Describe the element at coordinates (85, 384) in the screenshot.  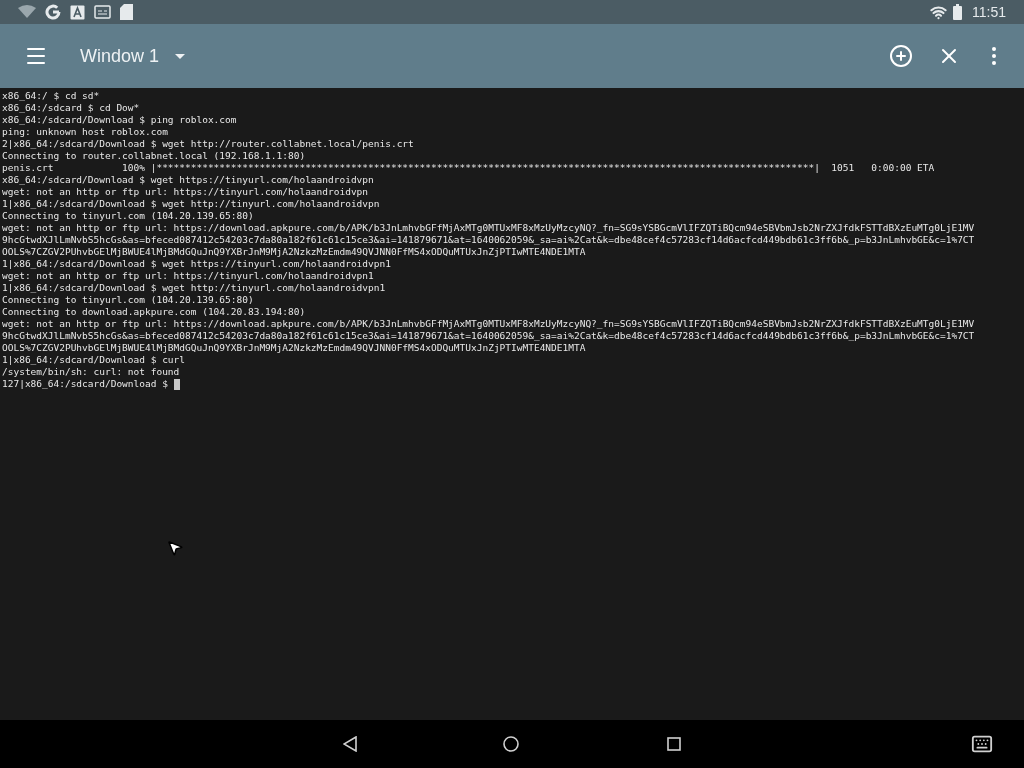
I see `terminal-line: 127|x86_64:/sdcard/Download $` at that location.